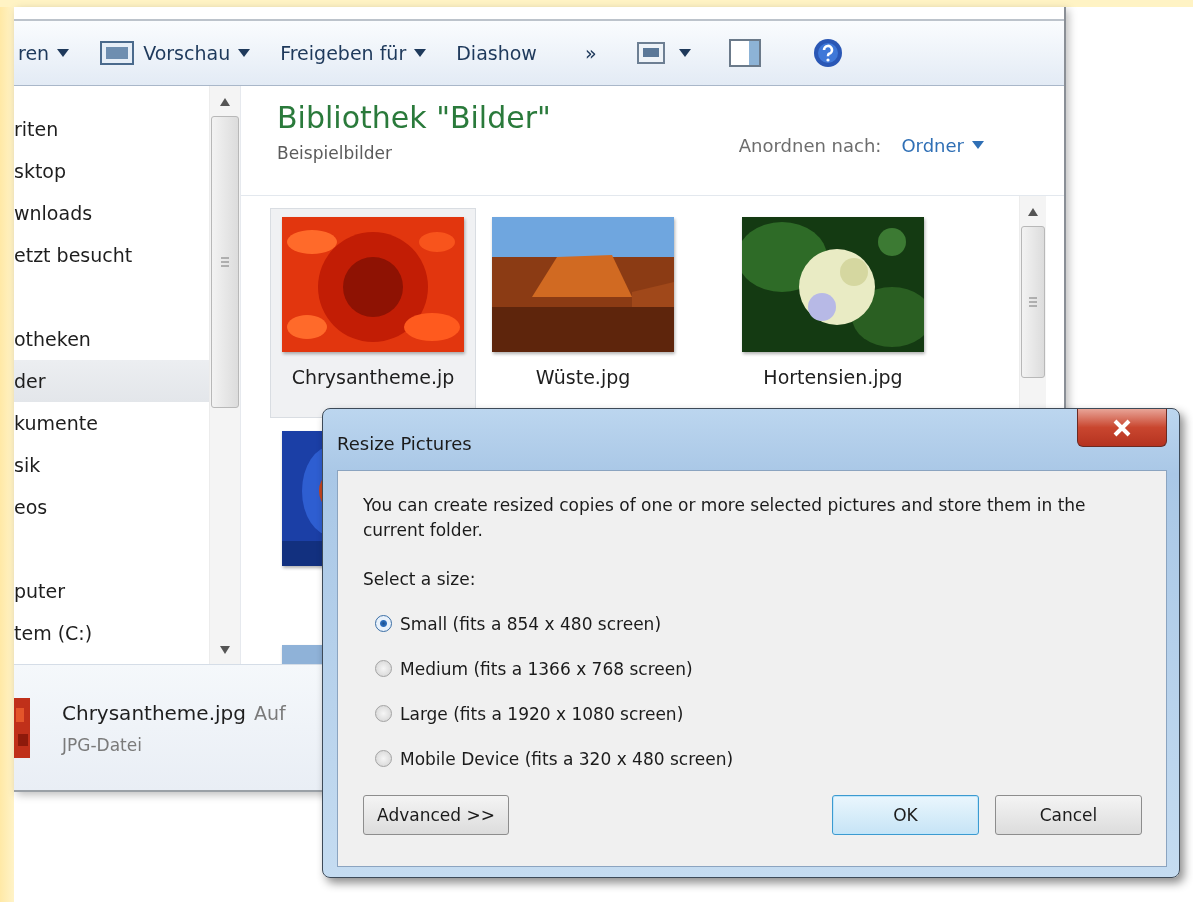 The width and height of the screenshot is (1193, 902). What do you see at coordinates (373, 313) in the screenshot?
I see `thumbnail-tile: Chrysantheme.jp` at bounding box center [373, 313].